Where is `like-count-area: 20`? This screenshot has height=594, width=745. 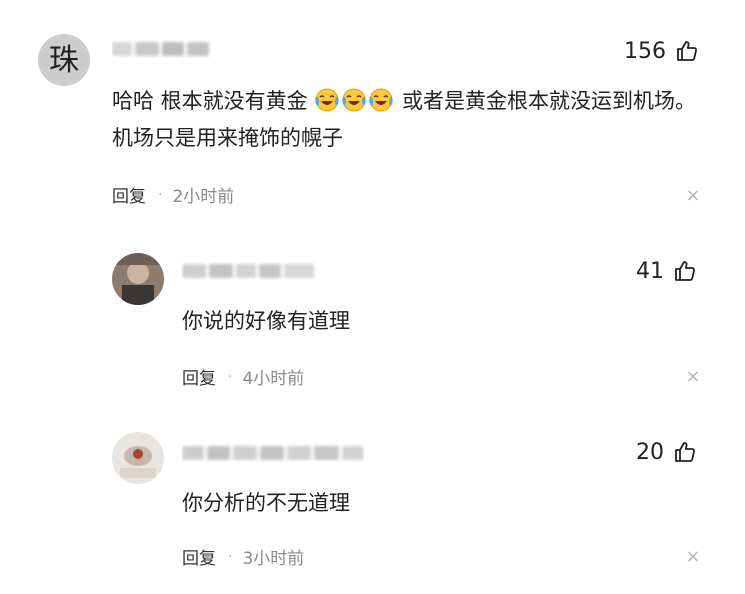 like-count-area: 20 is located at coordinates (667, 452).